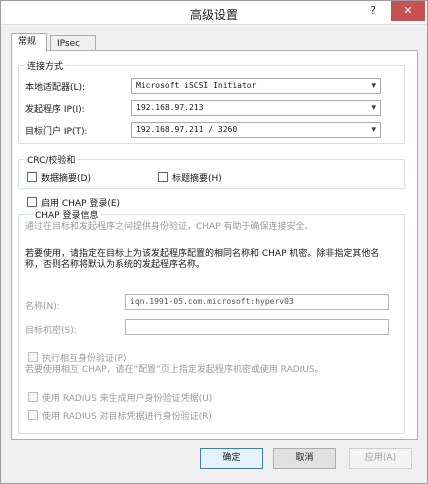 The width and height of the screenshot is (428, 484). What do you see at coordinates (257, 302) in the screenshot?
I see `chap-name-input: iqn.1991-05.com.microsoft:hyperv03` at bounding box center [257, 302].